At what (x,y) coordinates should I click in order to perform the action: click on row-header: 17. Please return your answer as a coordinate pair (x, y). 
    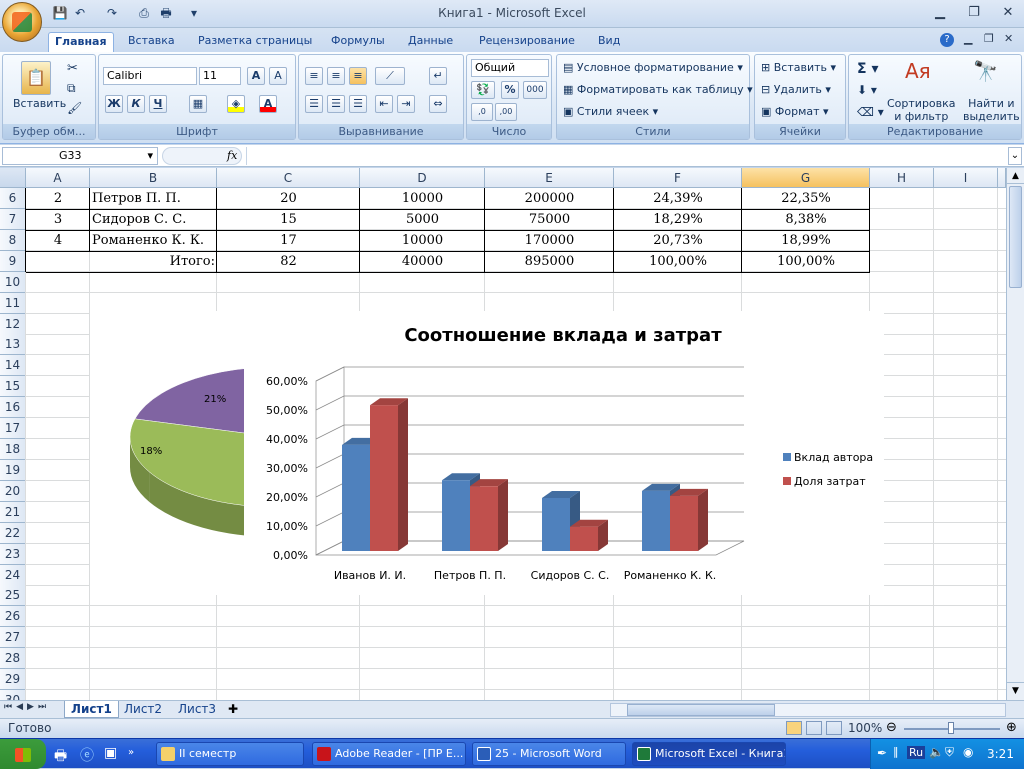
    Looking at the image, I should click on (13, 429).